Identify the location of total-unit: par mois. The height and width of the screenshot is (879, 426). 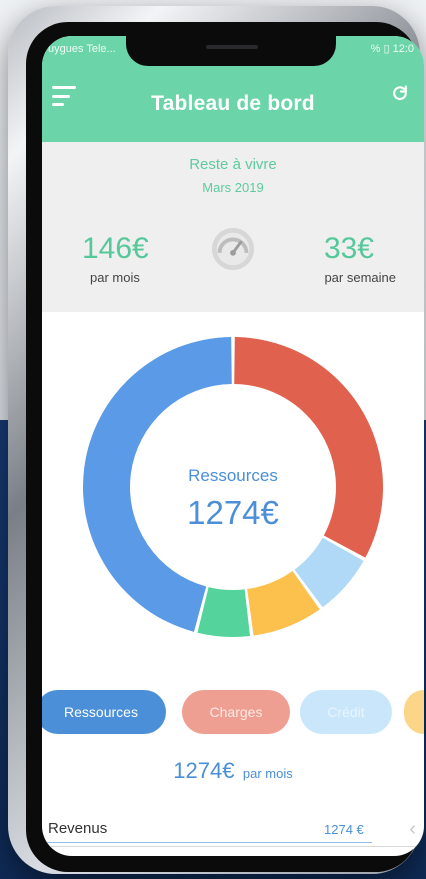
(267, 773).